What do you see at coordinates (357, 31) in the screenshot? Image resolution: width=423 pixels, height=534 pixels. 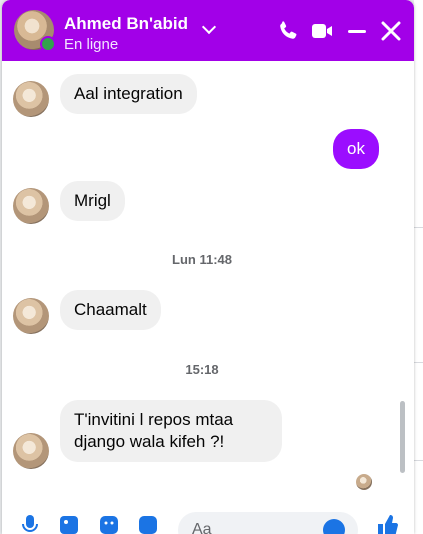 I see `minimize-icon` at bounding box center [357, 31].